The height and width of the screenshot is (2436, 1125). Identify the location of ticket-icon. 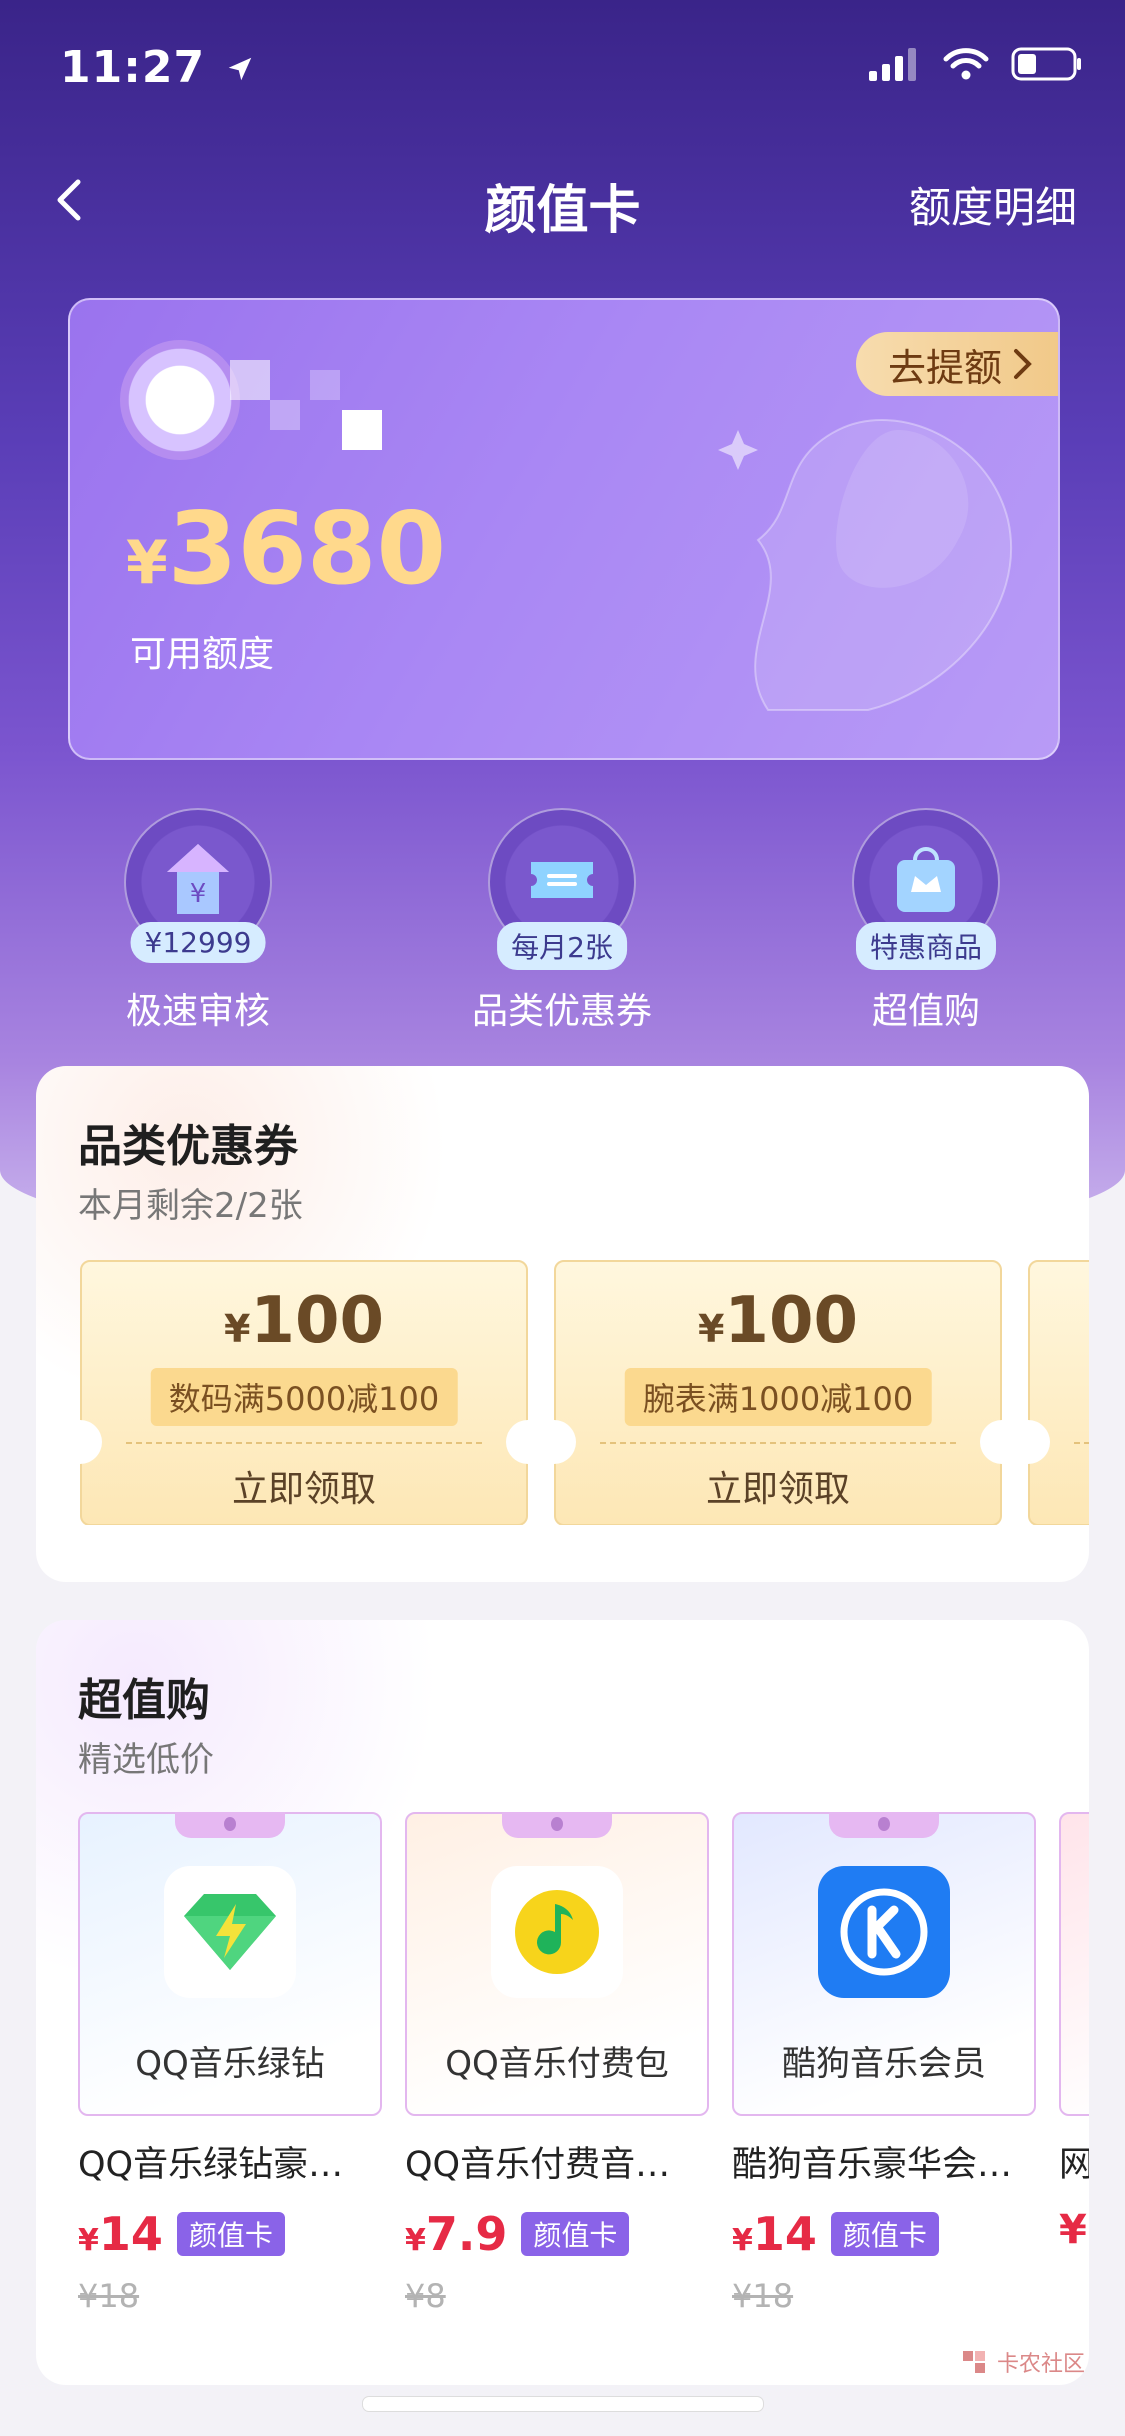
(562, 880).